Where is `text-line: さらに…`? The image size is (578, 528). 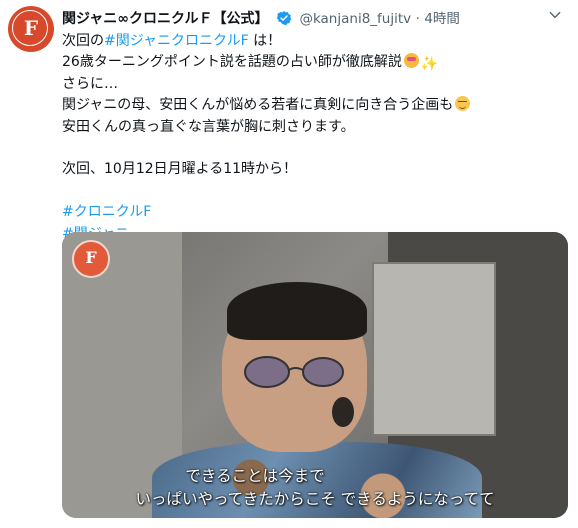
text-line: さらに… is located at coordinates (312, 84).